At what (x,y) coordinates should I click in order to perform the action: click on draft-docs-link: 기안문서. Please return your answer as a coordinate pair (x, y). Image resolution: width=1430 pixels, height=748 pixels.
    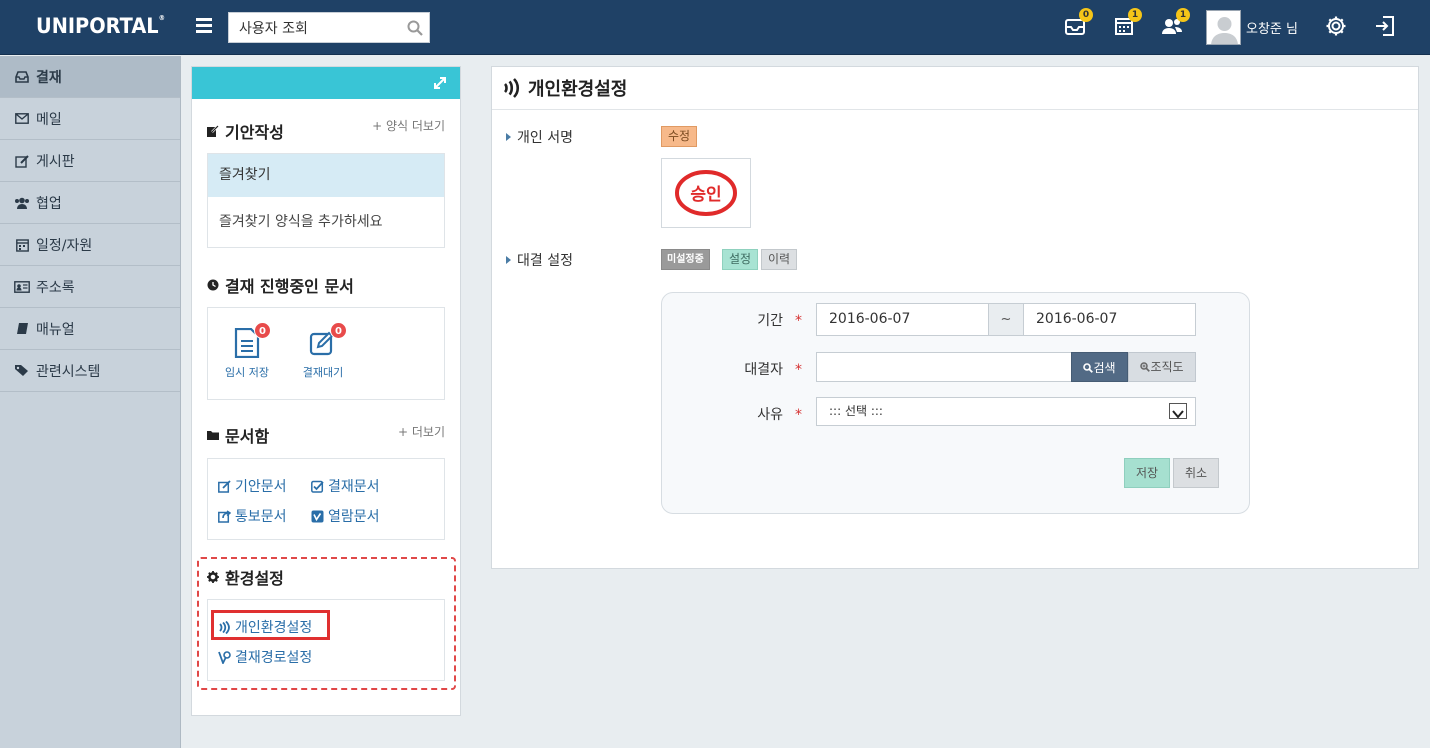
    Looking at the image, I should click on (252, 486).